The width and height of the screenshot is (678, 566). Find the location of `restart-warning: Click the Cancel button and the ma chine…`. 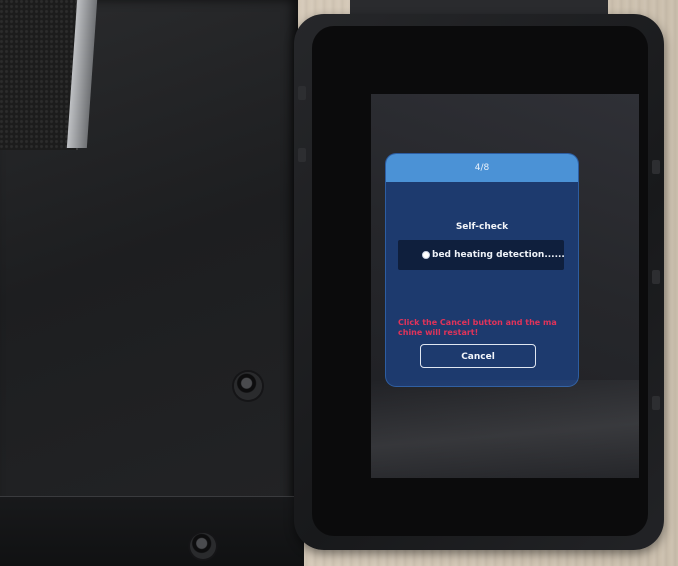

restart-warning: Click the Cancel button and the ma chine… is located at coordinates (483, 328).